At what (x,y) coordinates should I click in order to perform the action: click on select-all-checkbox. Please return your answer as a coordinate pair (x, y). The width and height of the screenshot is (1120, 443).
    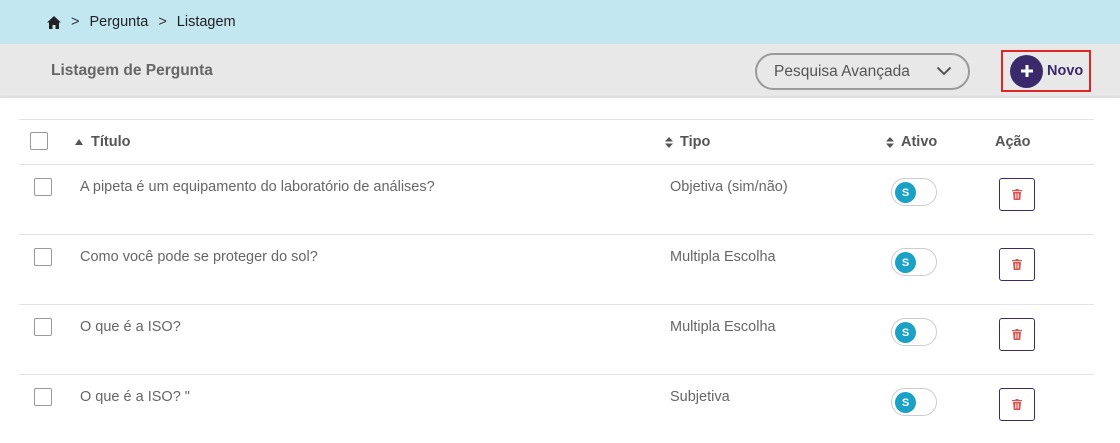
    Looking at the image, I should click on (39, 141).